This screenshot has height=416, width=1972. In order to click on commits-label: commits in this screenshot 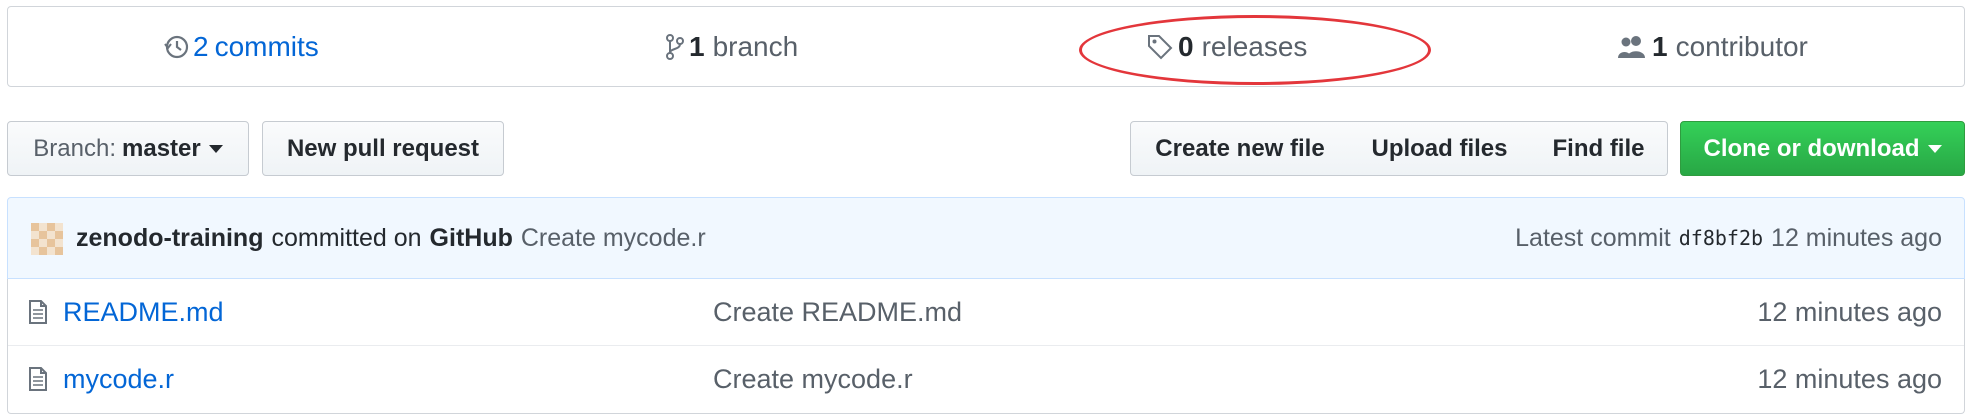, I will do `click(266, 46)`.